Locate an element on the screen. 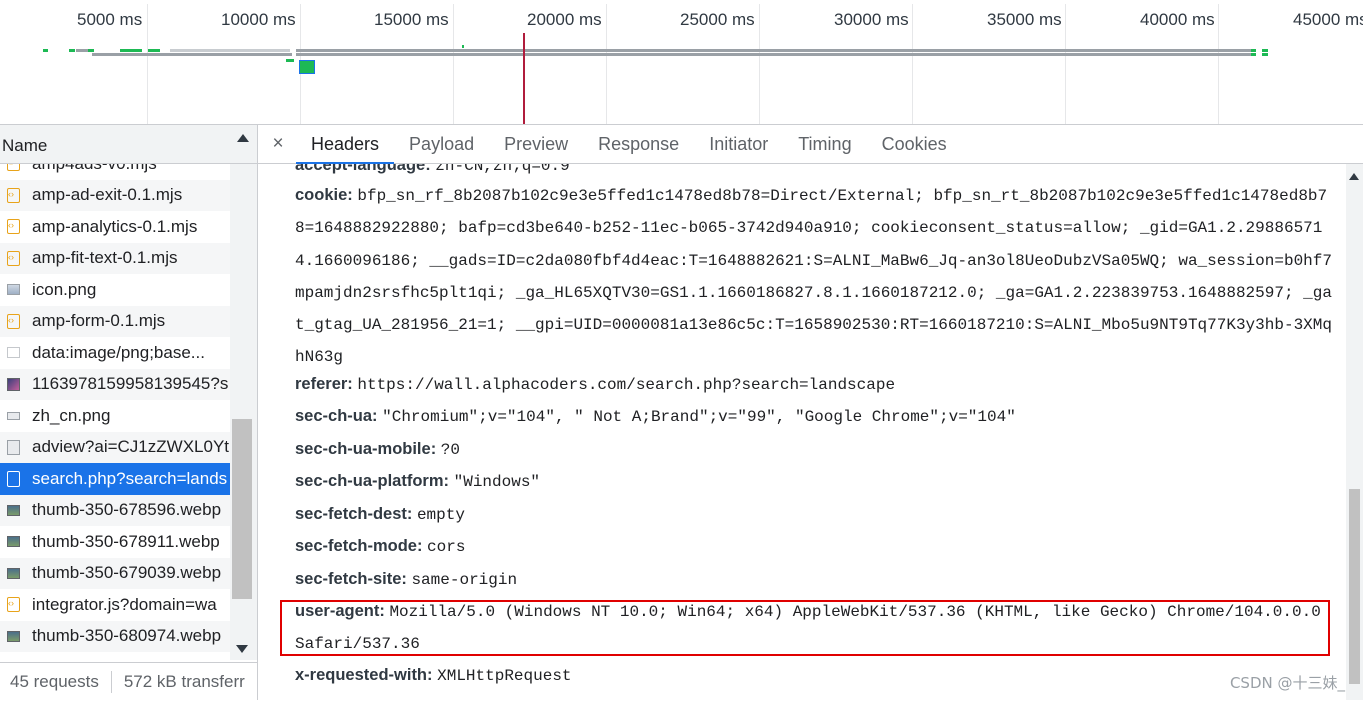 The height and width of the screenshot is (701, 1363). request-name: thumb-350-679039.webp is located at coordinates (127, 573).